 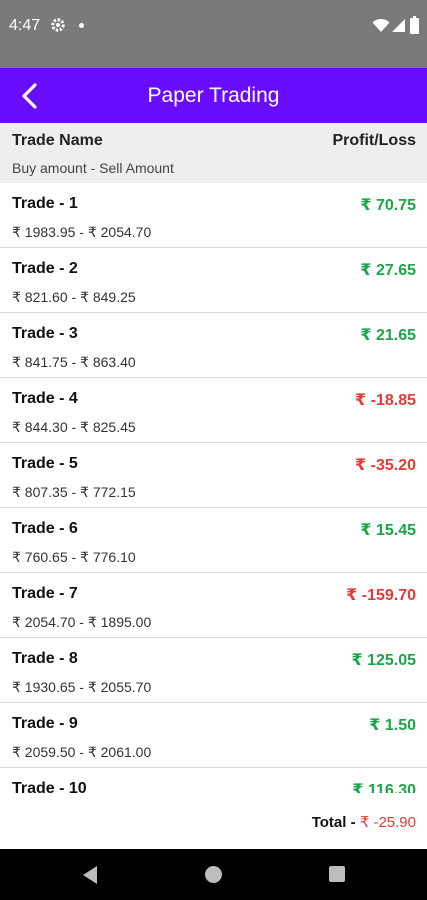 What do you see at coordinates (82, 752) in the screenshot?
I see `trade-amounts: ₹ 2059.50 - ₹ 2061.00` at bounding box center [82, 752].